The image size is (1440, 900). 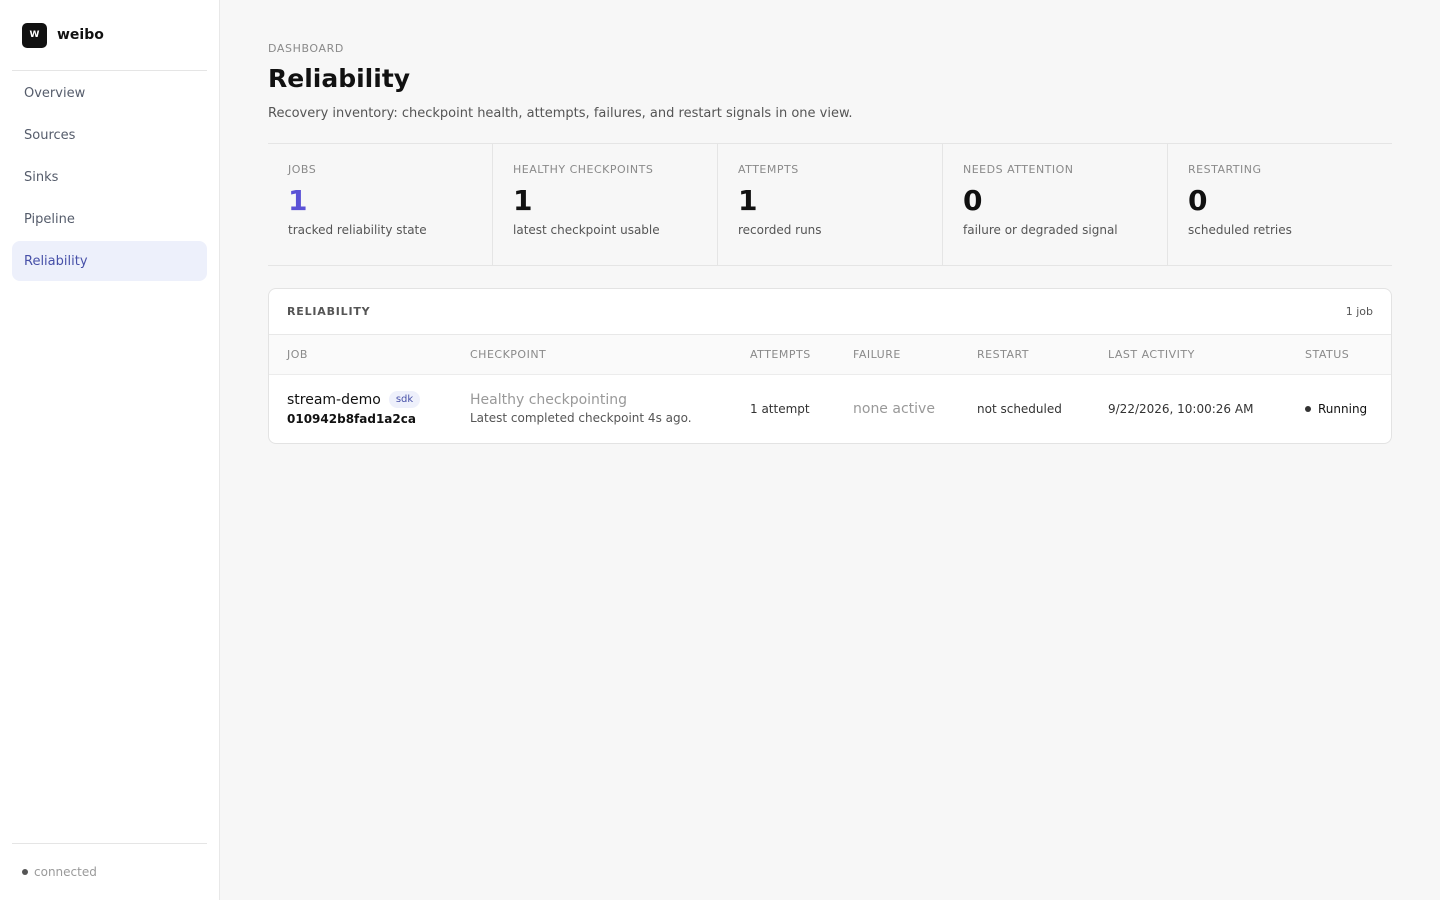 What do you see at coordinates (109, 871) in the screenshot?
I see `connection-status: connected` at bounding box center [109, 871].